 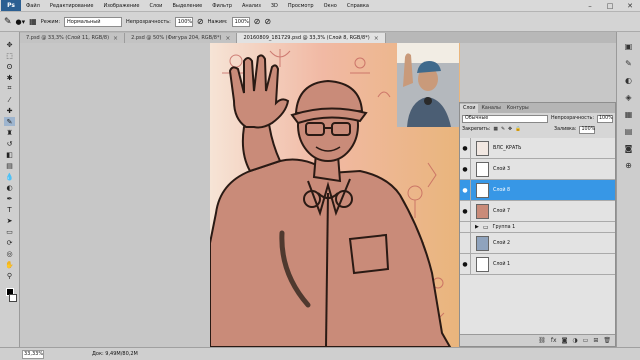 I want to click on layer-group-row: ▶ ▭ Группа 1, so click(x=537, y=227).